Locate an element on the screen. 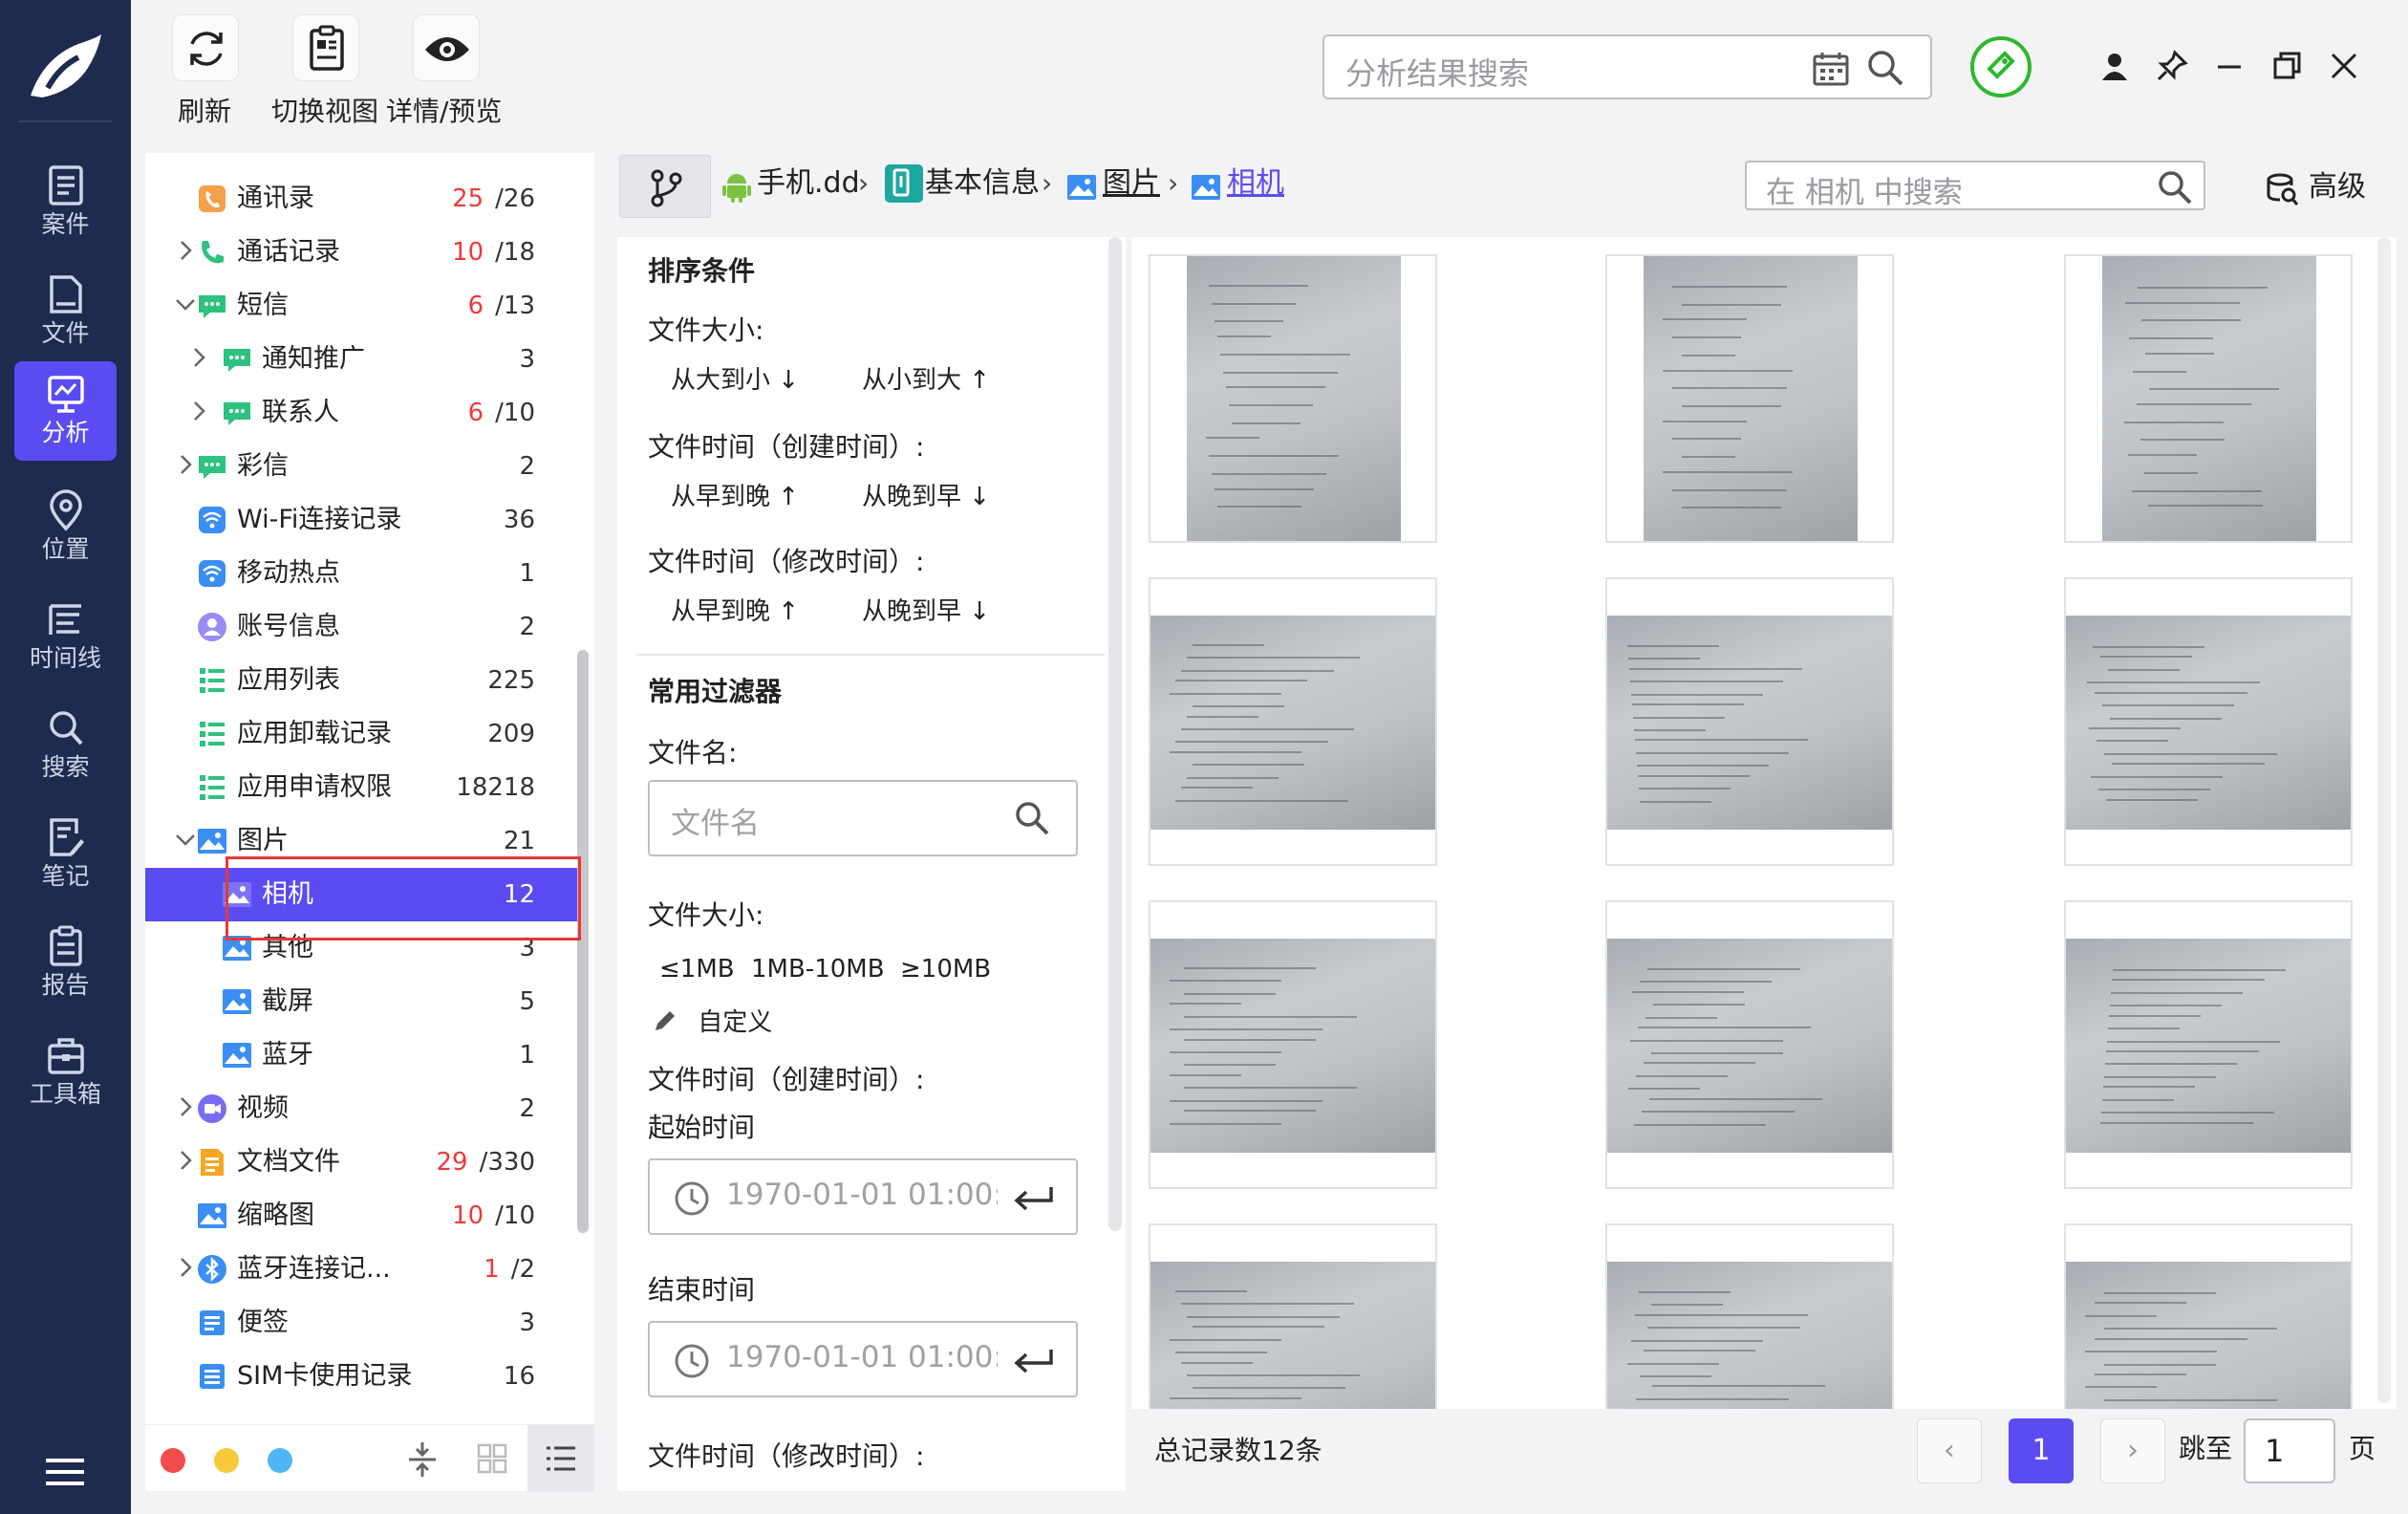 This screenshot has width=2408, height=1514. filter-scrollbar is located at coordinates (1115, 734).